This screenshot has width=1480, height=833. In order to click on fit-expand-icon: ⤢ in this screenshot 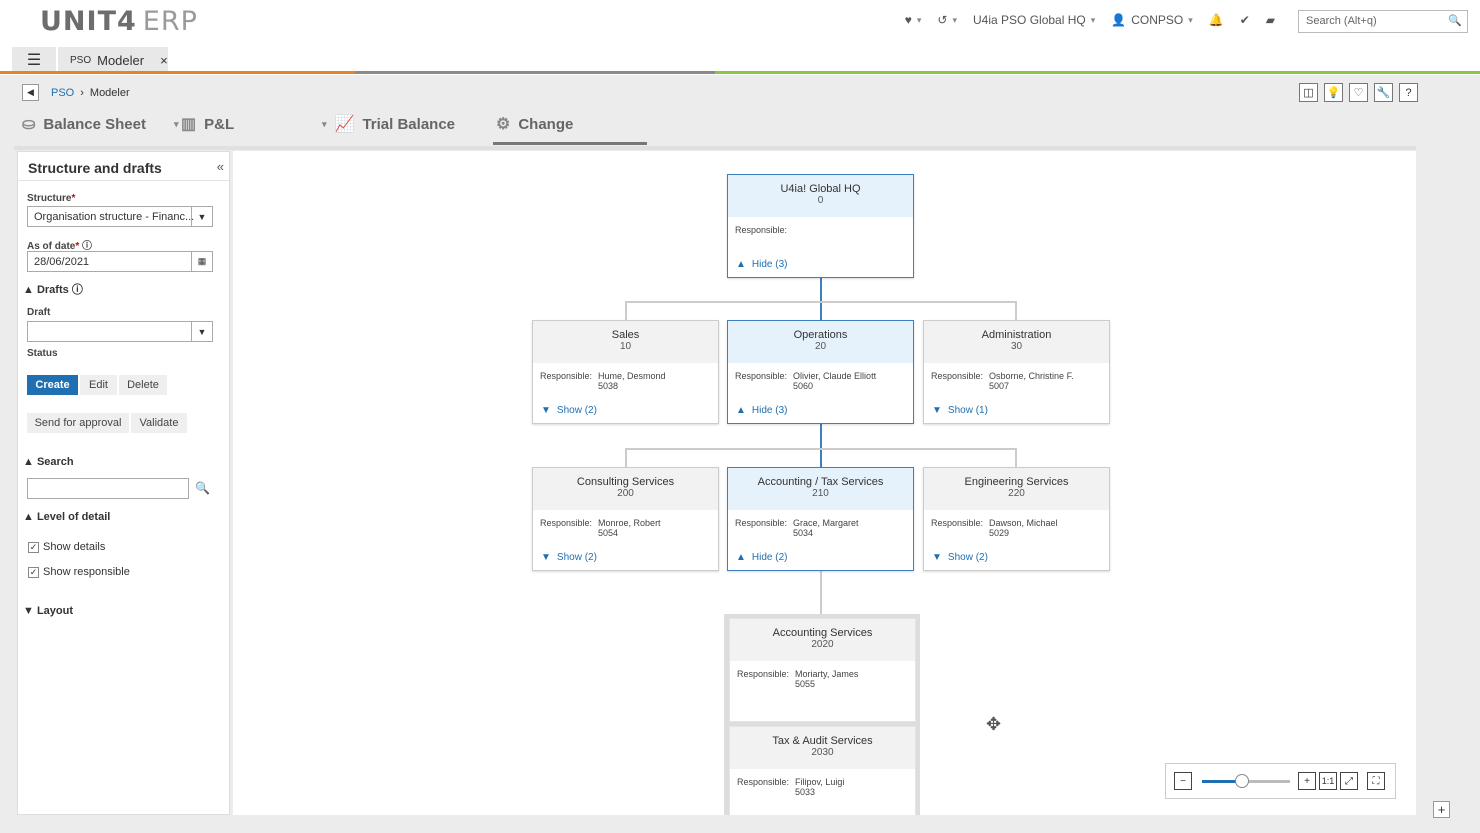, I will do `click(1349, 781)`.